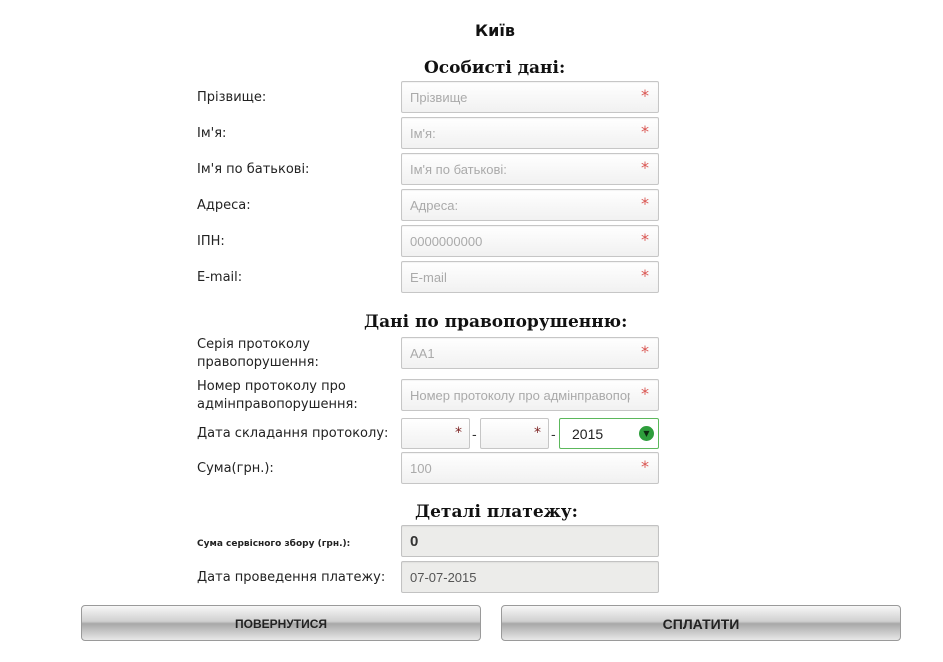 The height and width of the screenshot is (662, 943). What do you see at coordinates (514, 433) in the screenshot?
I see `month-select: *` at bounding box center [514, 433].